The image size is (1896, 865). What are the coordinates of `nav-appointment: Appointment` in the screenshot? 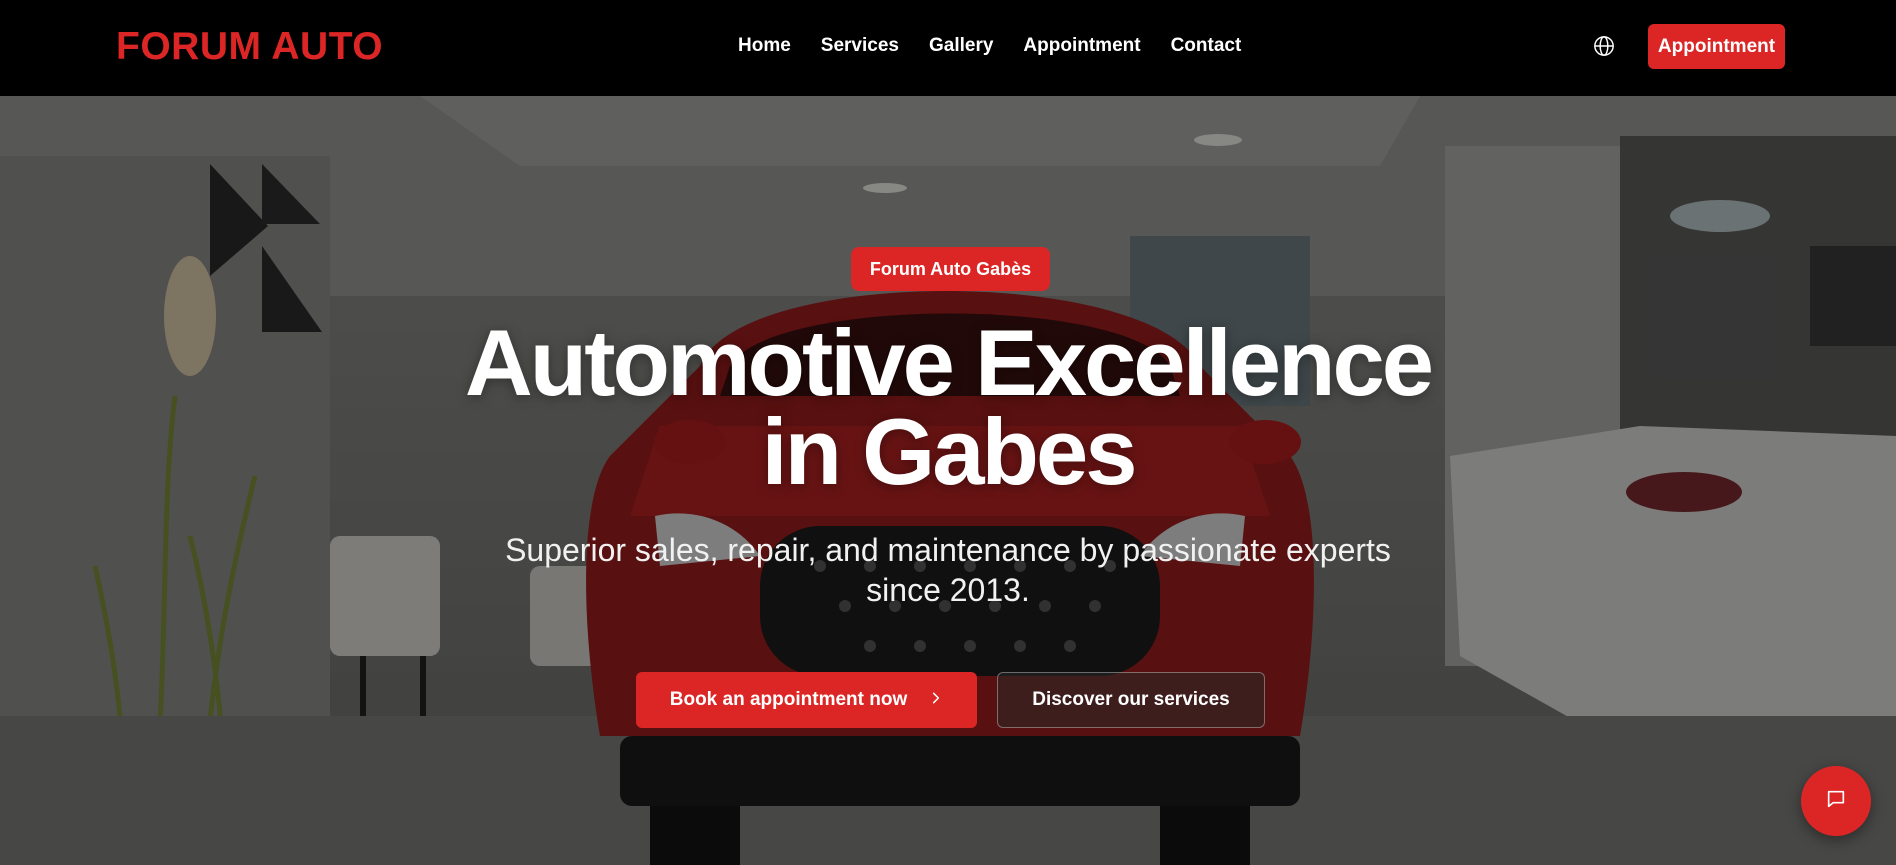 It's located at (1081, 46).